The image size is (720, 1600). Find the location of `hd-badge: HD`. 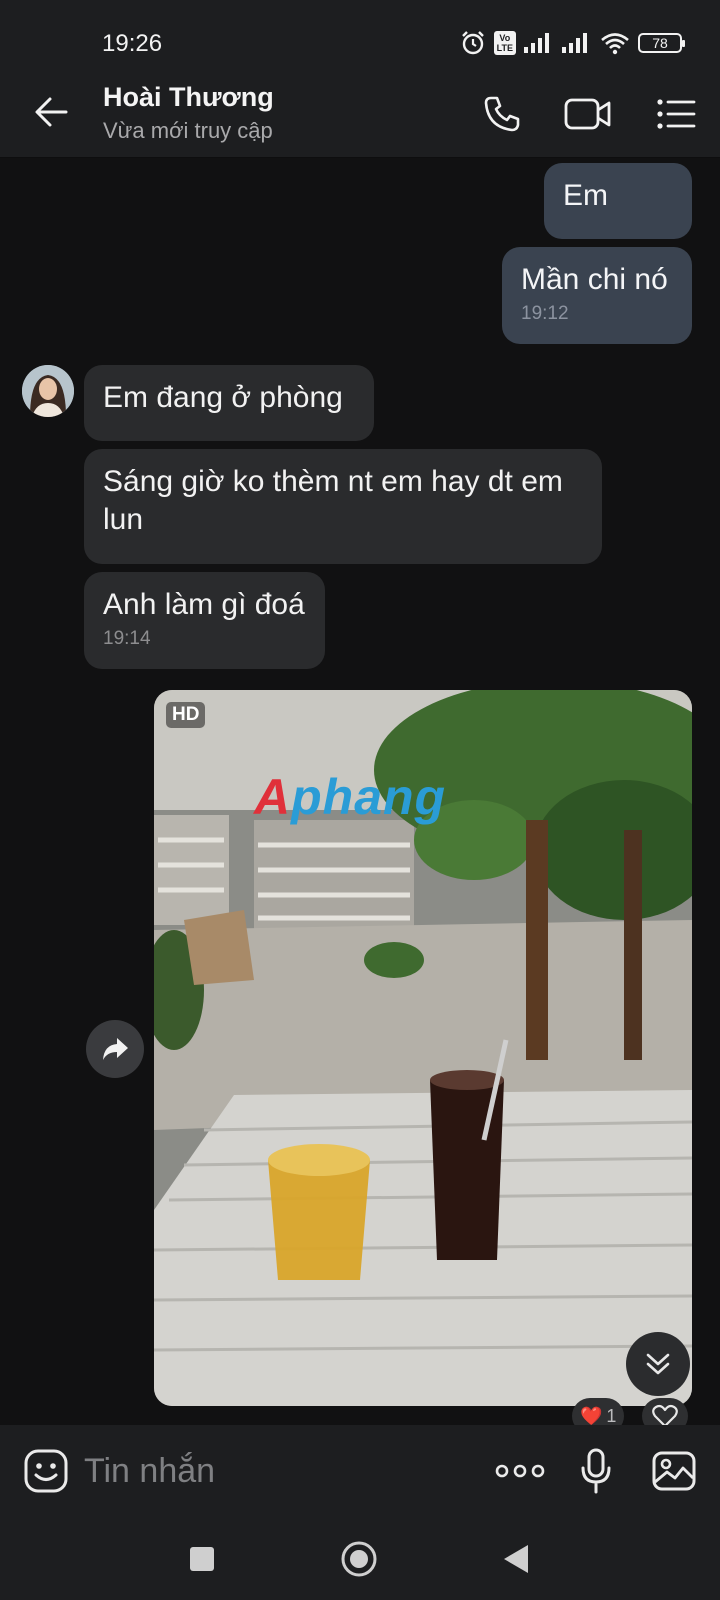

hd-badge: HD is located at coordinates (186, 715).